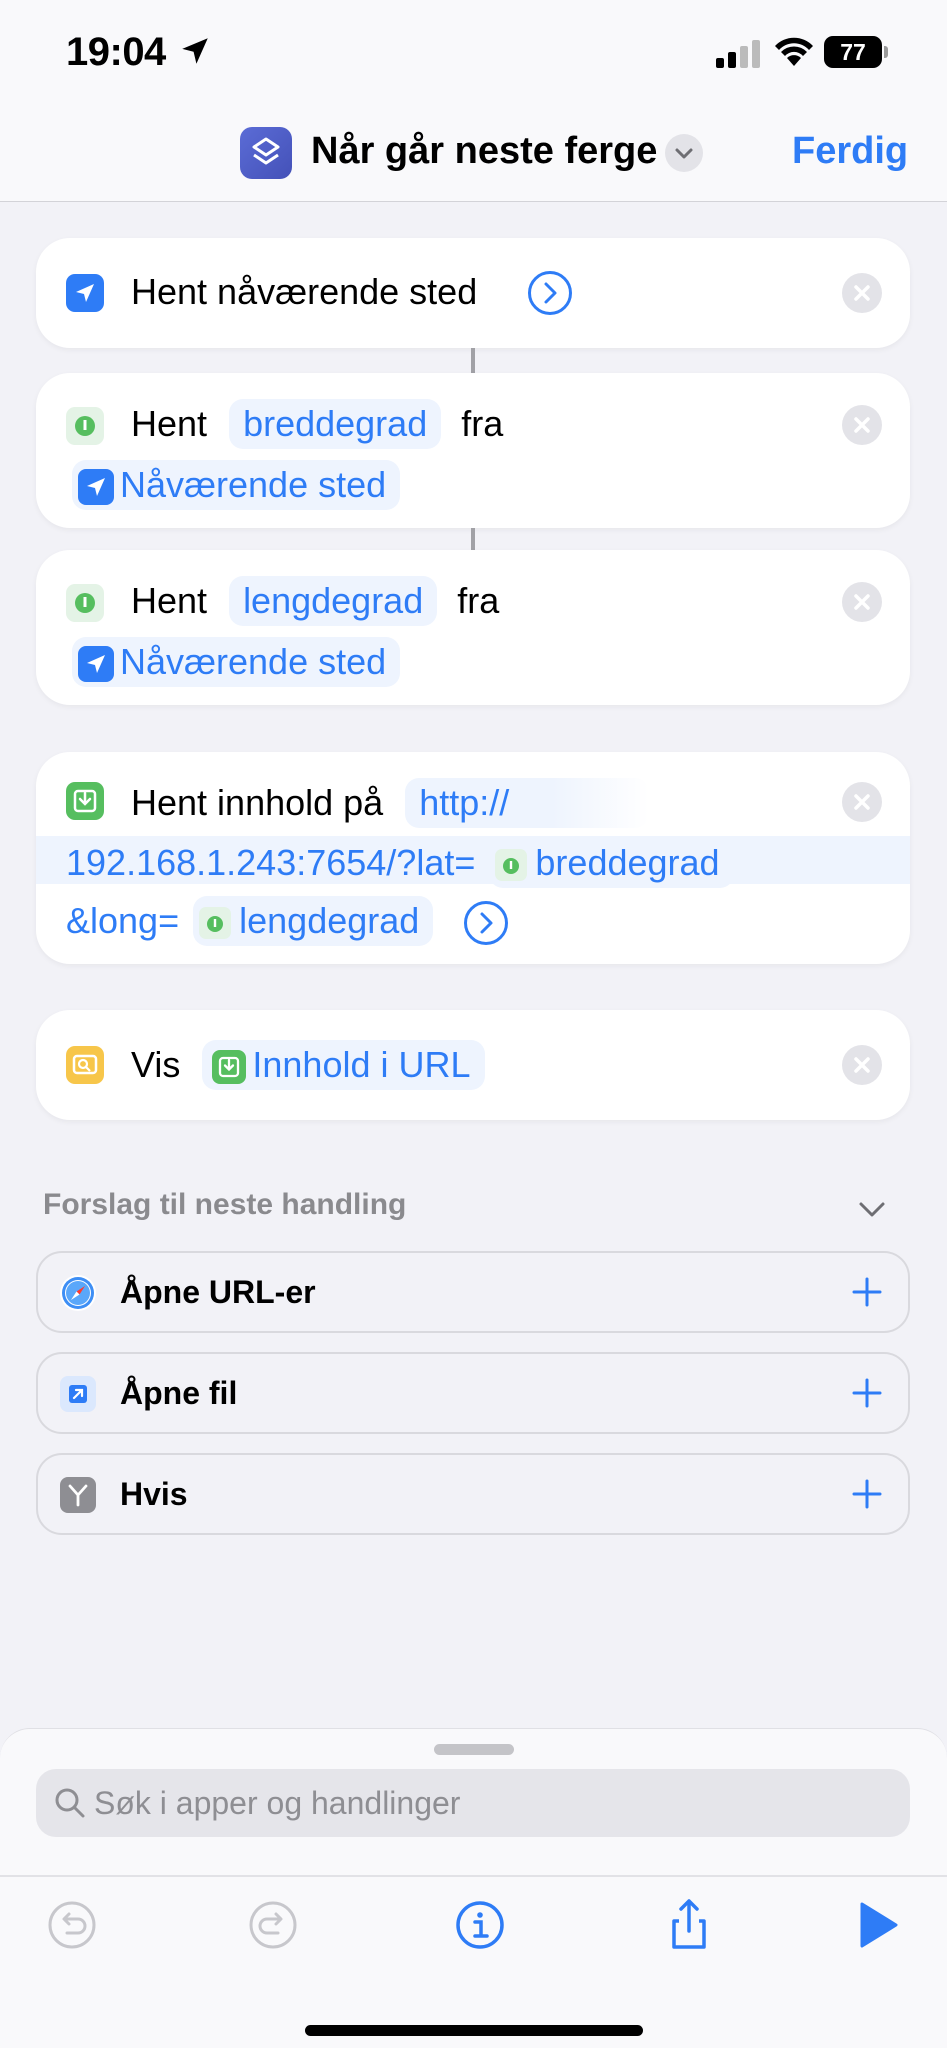 This screenshot has height=2048, width=947. What do you see at coordinates (335, 424) in the screenshot?
I see `param-token: breddegrad` at bounding box center [335, 424].